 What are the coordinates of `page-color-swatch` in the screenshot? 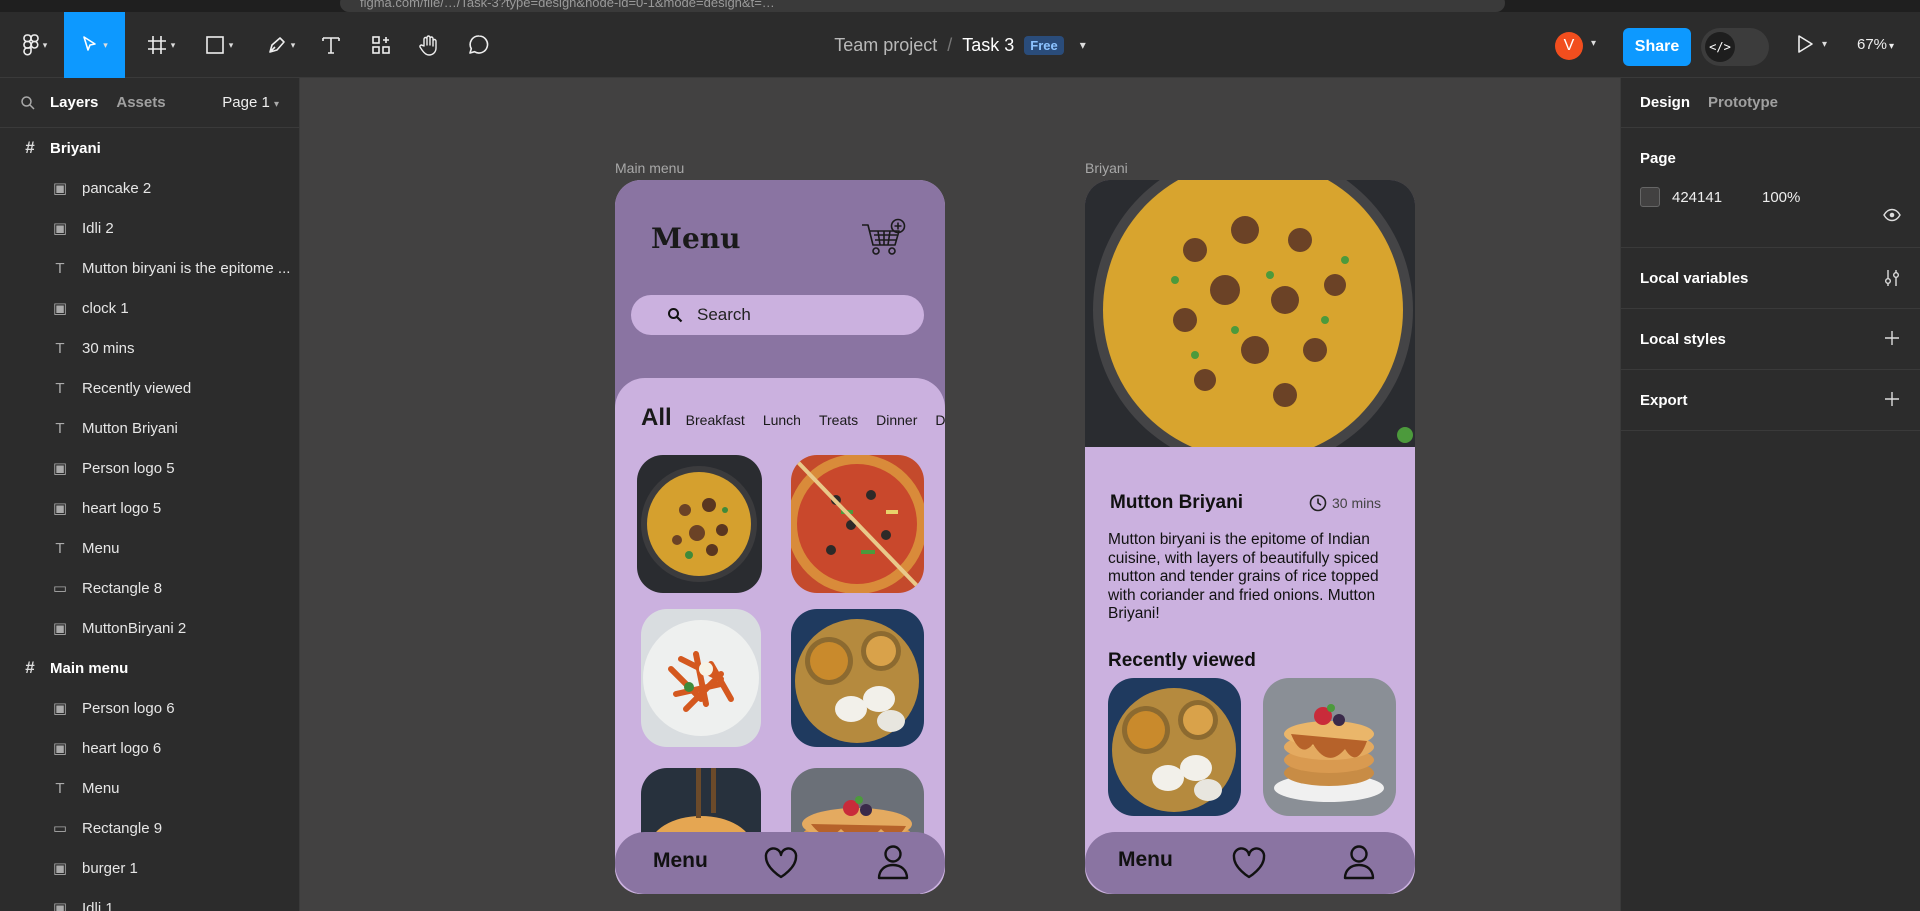 It's located at (1650, 197).